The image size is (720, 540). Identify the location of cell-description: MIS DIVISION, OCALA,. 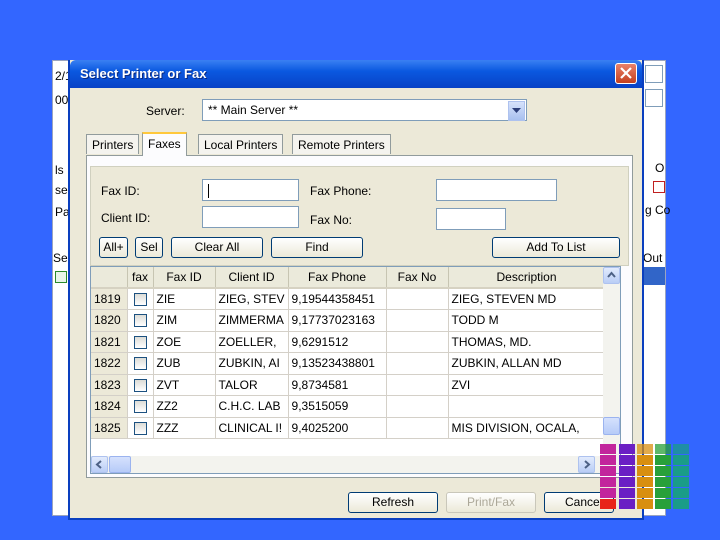
(527, 428).